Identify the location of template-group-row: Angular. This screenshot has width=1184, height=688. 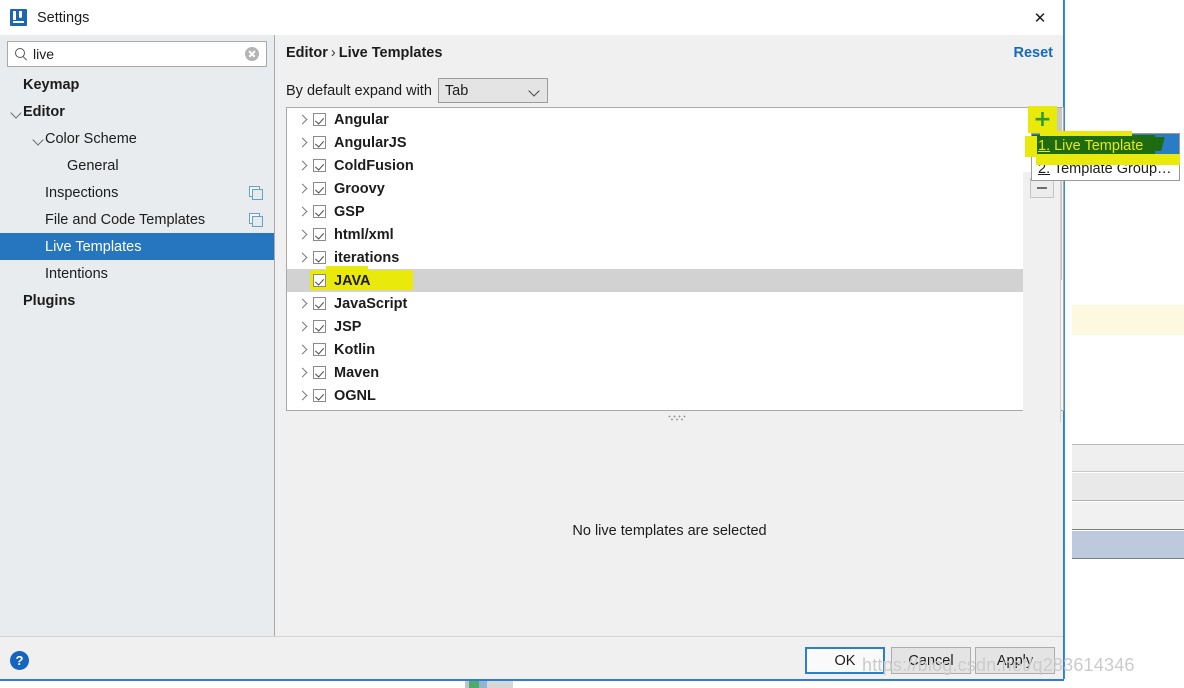
(666, 119).